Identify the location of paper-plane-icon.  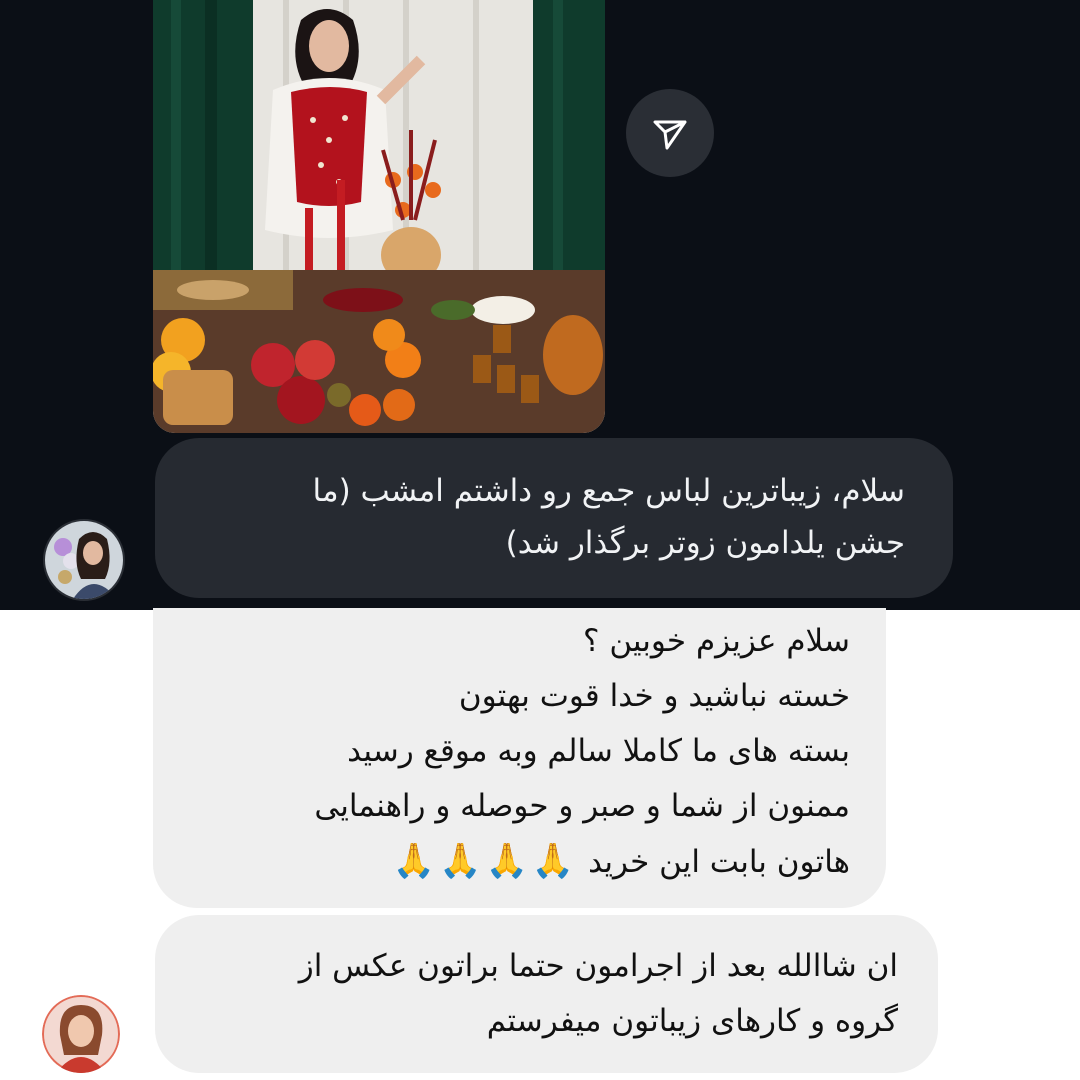
(670, 133).